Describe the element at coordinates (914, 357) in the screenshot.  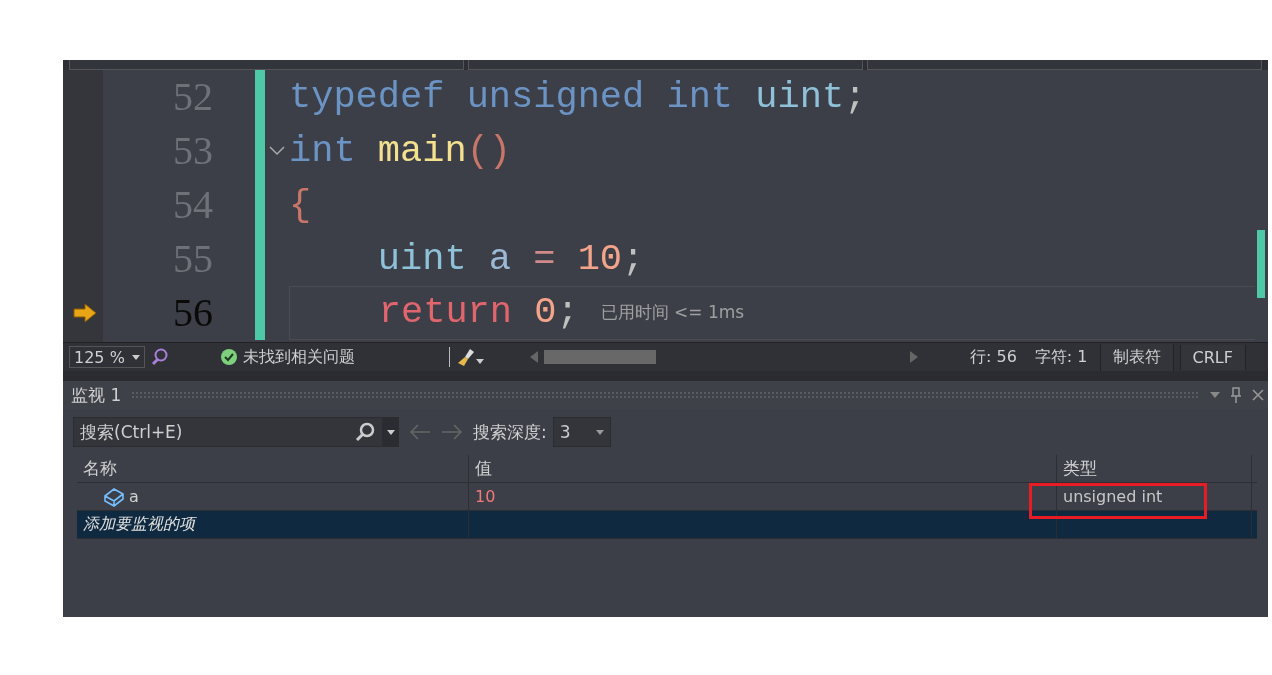
I see `scroll-right-icon` at that location.